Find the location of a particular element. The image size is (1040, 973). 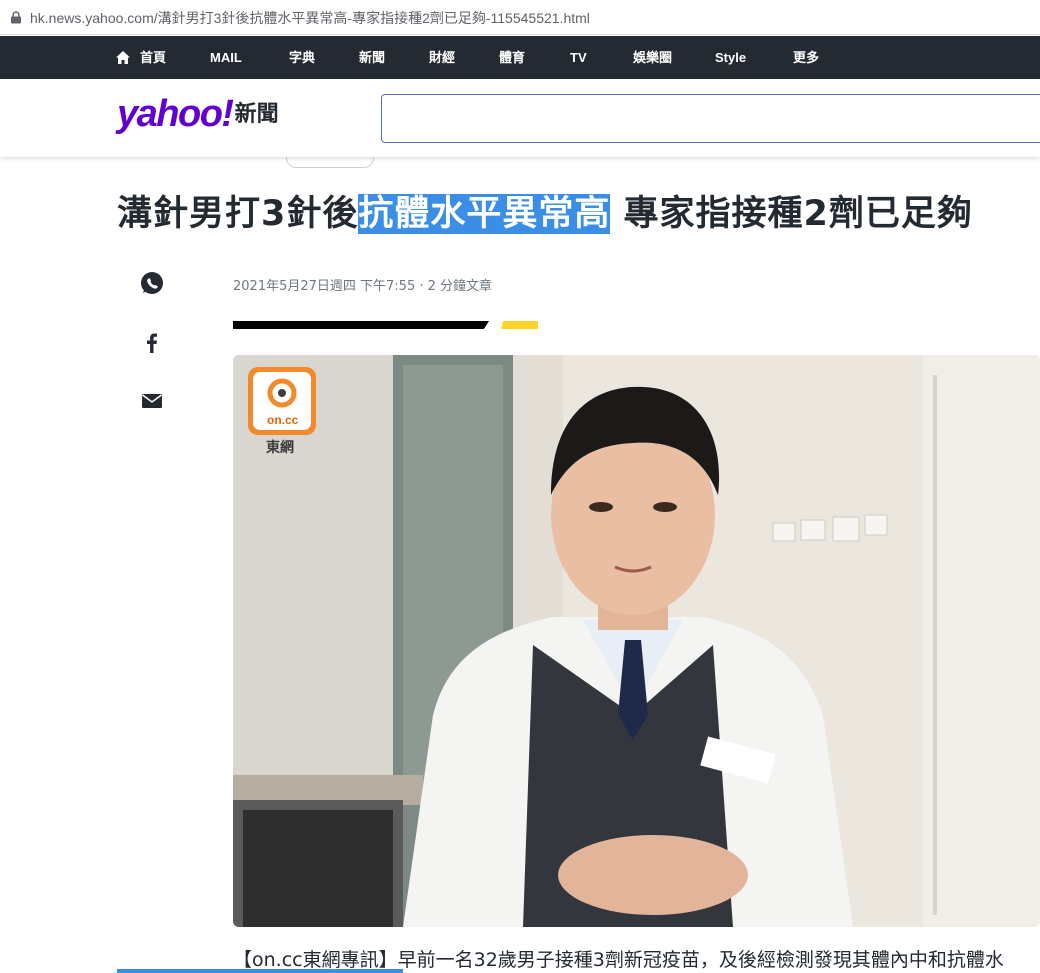

logo-wordmark: yahoo! is located at coordinates (175, 114).